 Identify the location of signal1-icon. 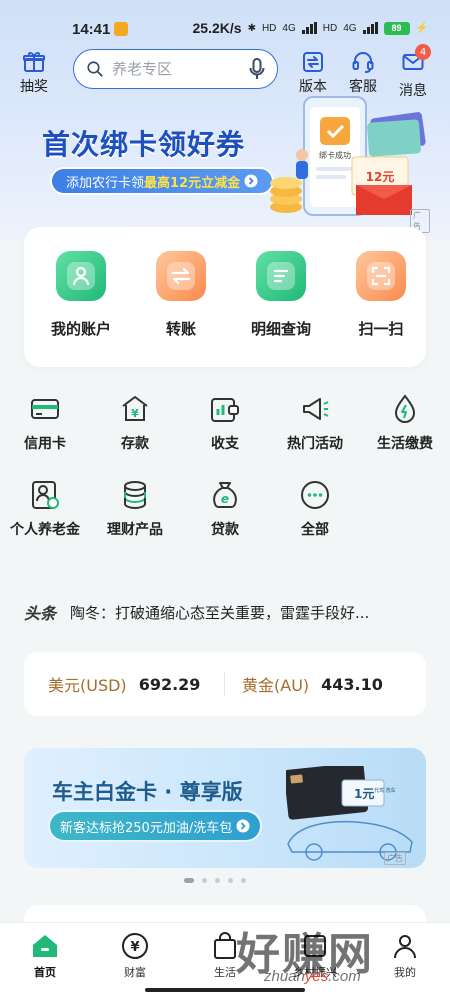
(309, 28).